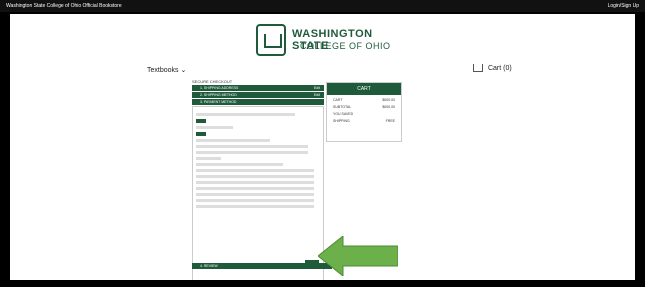 This screenshot has width=645, height=287. Describe the element at coordinates (258, 102) in the screenshot. I see `step-payment-method: 3. PAYMENT METHOD` at that location.